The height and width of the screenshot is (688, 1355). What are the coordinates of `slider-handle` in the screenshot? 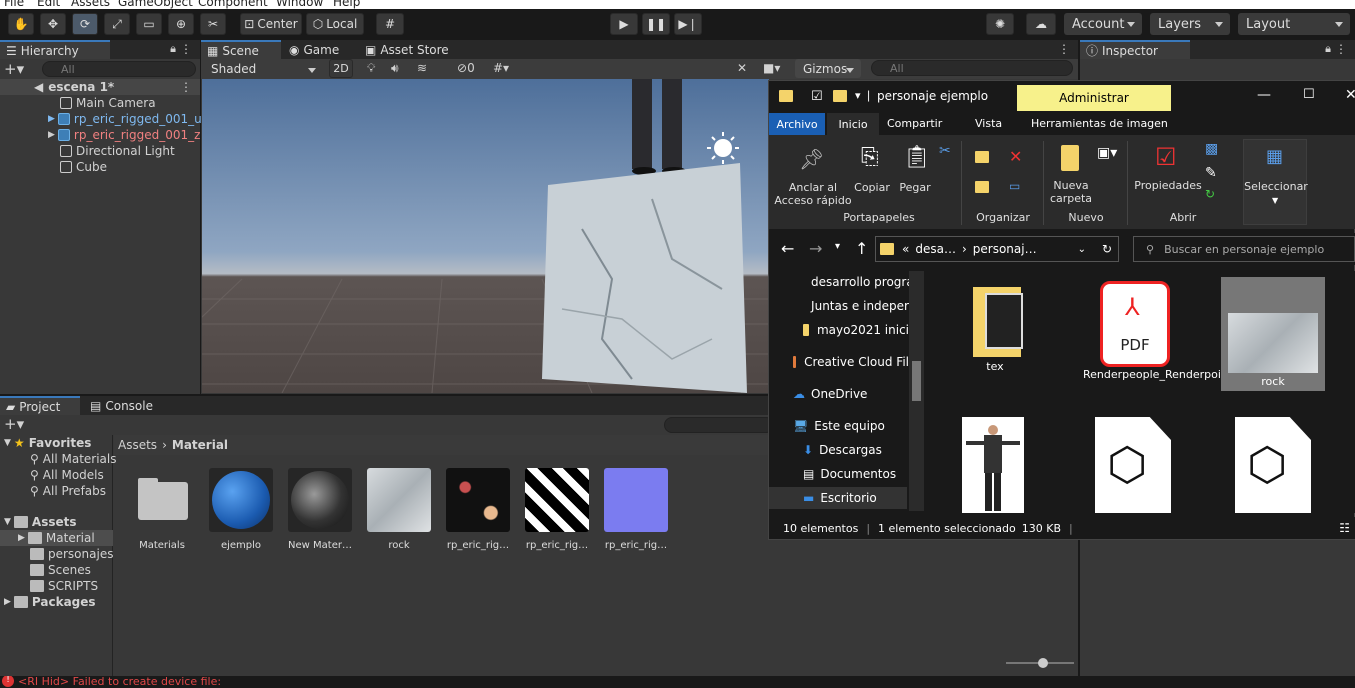 It's located at (1043, 663).